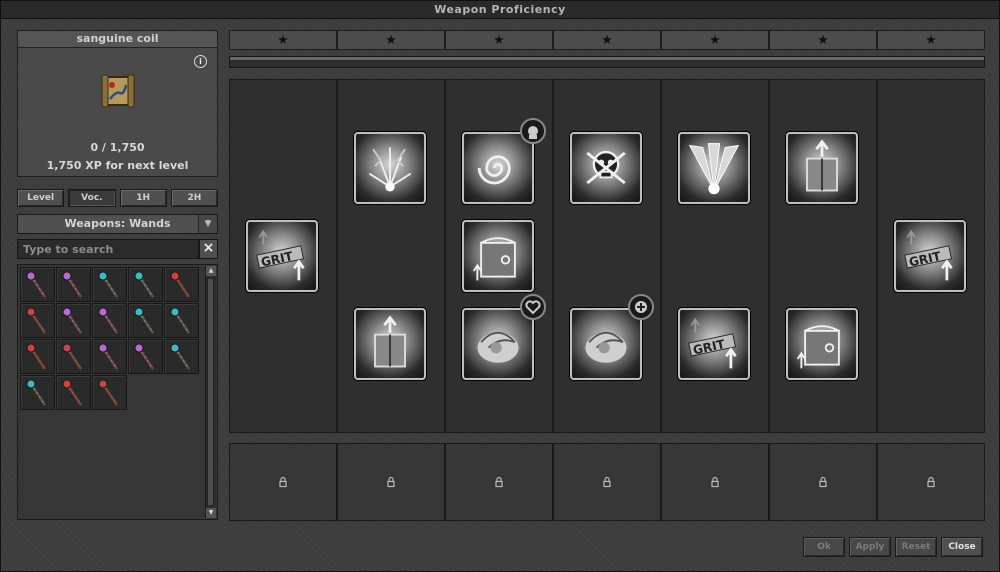  I want to click on vocation-filter-button: Voc., so click(92, 198).